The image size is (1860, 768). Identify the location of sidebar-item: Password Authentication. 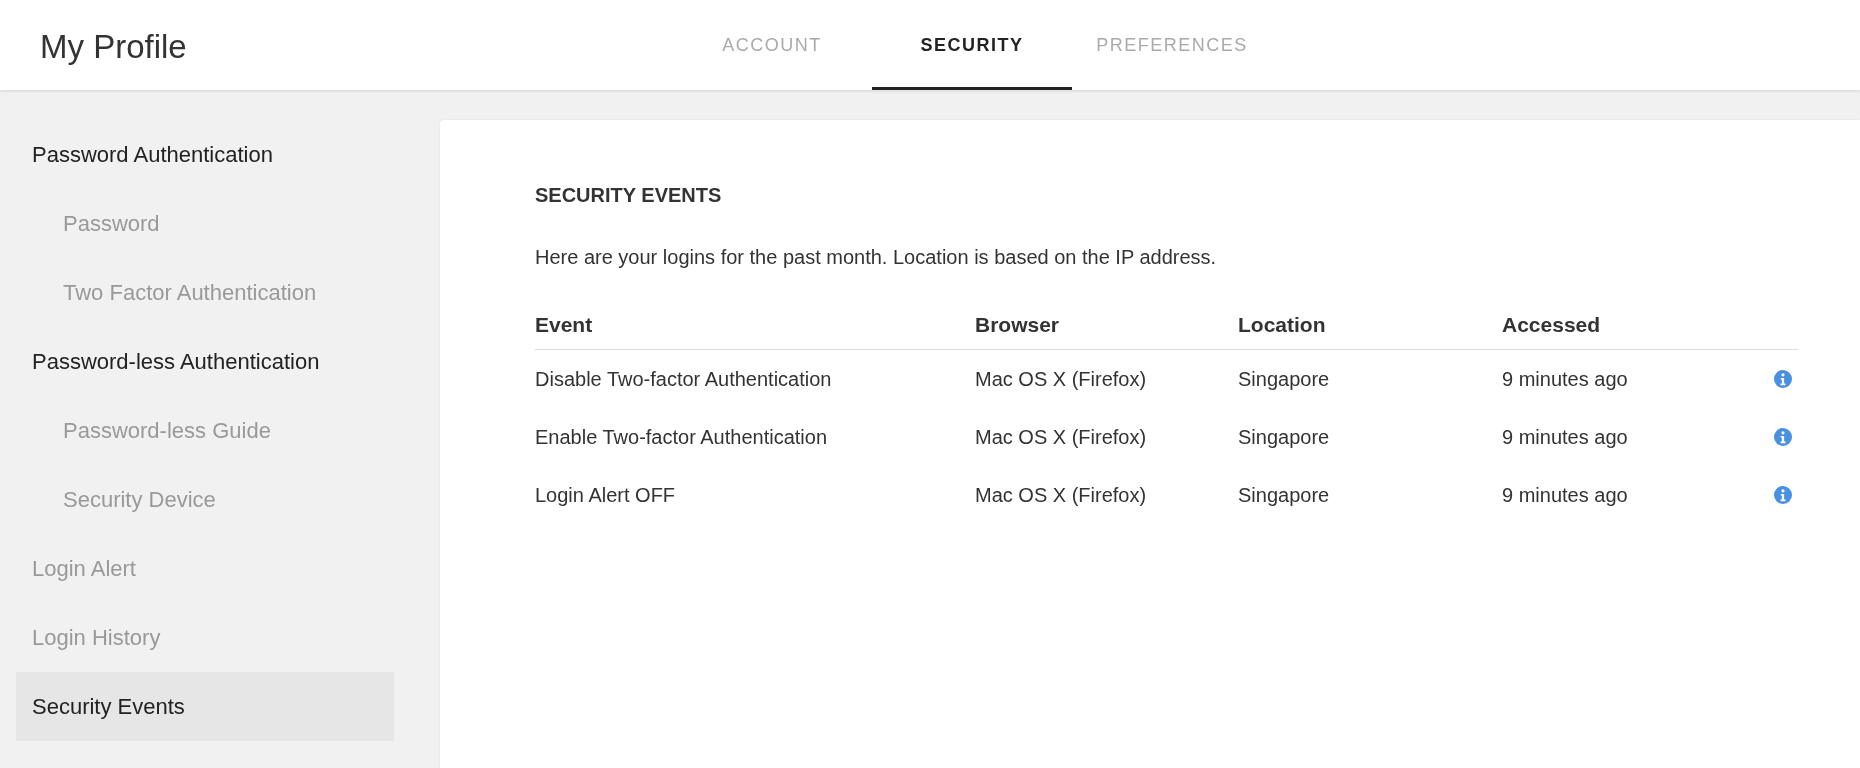
(205, 154).